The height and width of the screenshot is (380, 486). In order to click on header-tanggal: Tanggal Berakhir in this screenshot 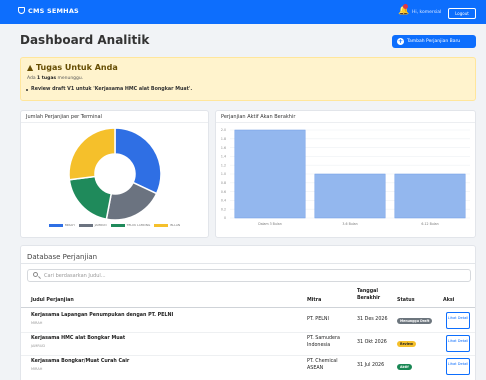, I will do `click(369, 295)`.